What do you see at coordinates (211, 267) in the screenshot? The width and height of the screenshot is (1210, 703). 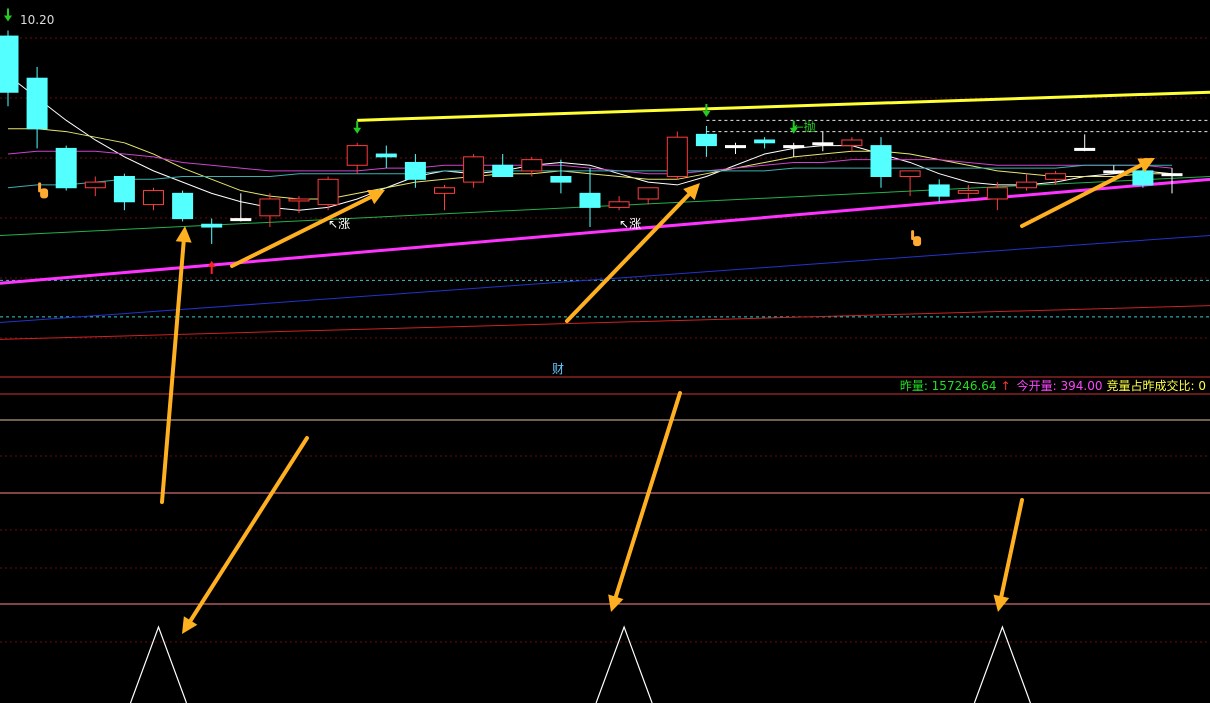 I see `up-arrow-icon` at bounding box center [211, 267].